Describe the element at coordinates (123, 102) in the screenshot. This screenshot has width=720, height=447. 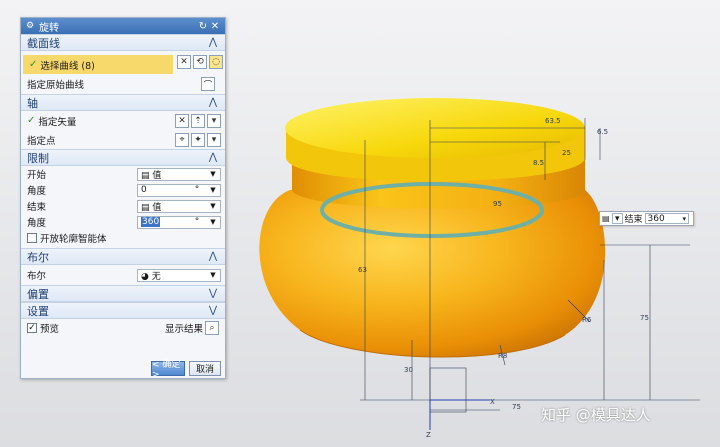
I see `section-axis-header: 轴 ⋀` at that location.